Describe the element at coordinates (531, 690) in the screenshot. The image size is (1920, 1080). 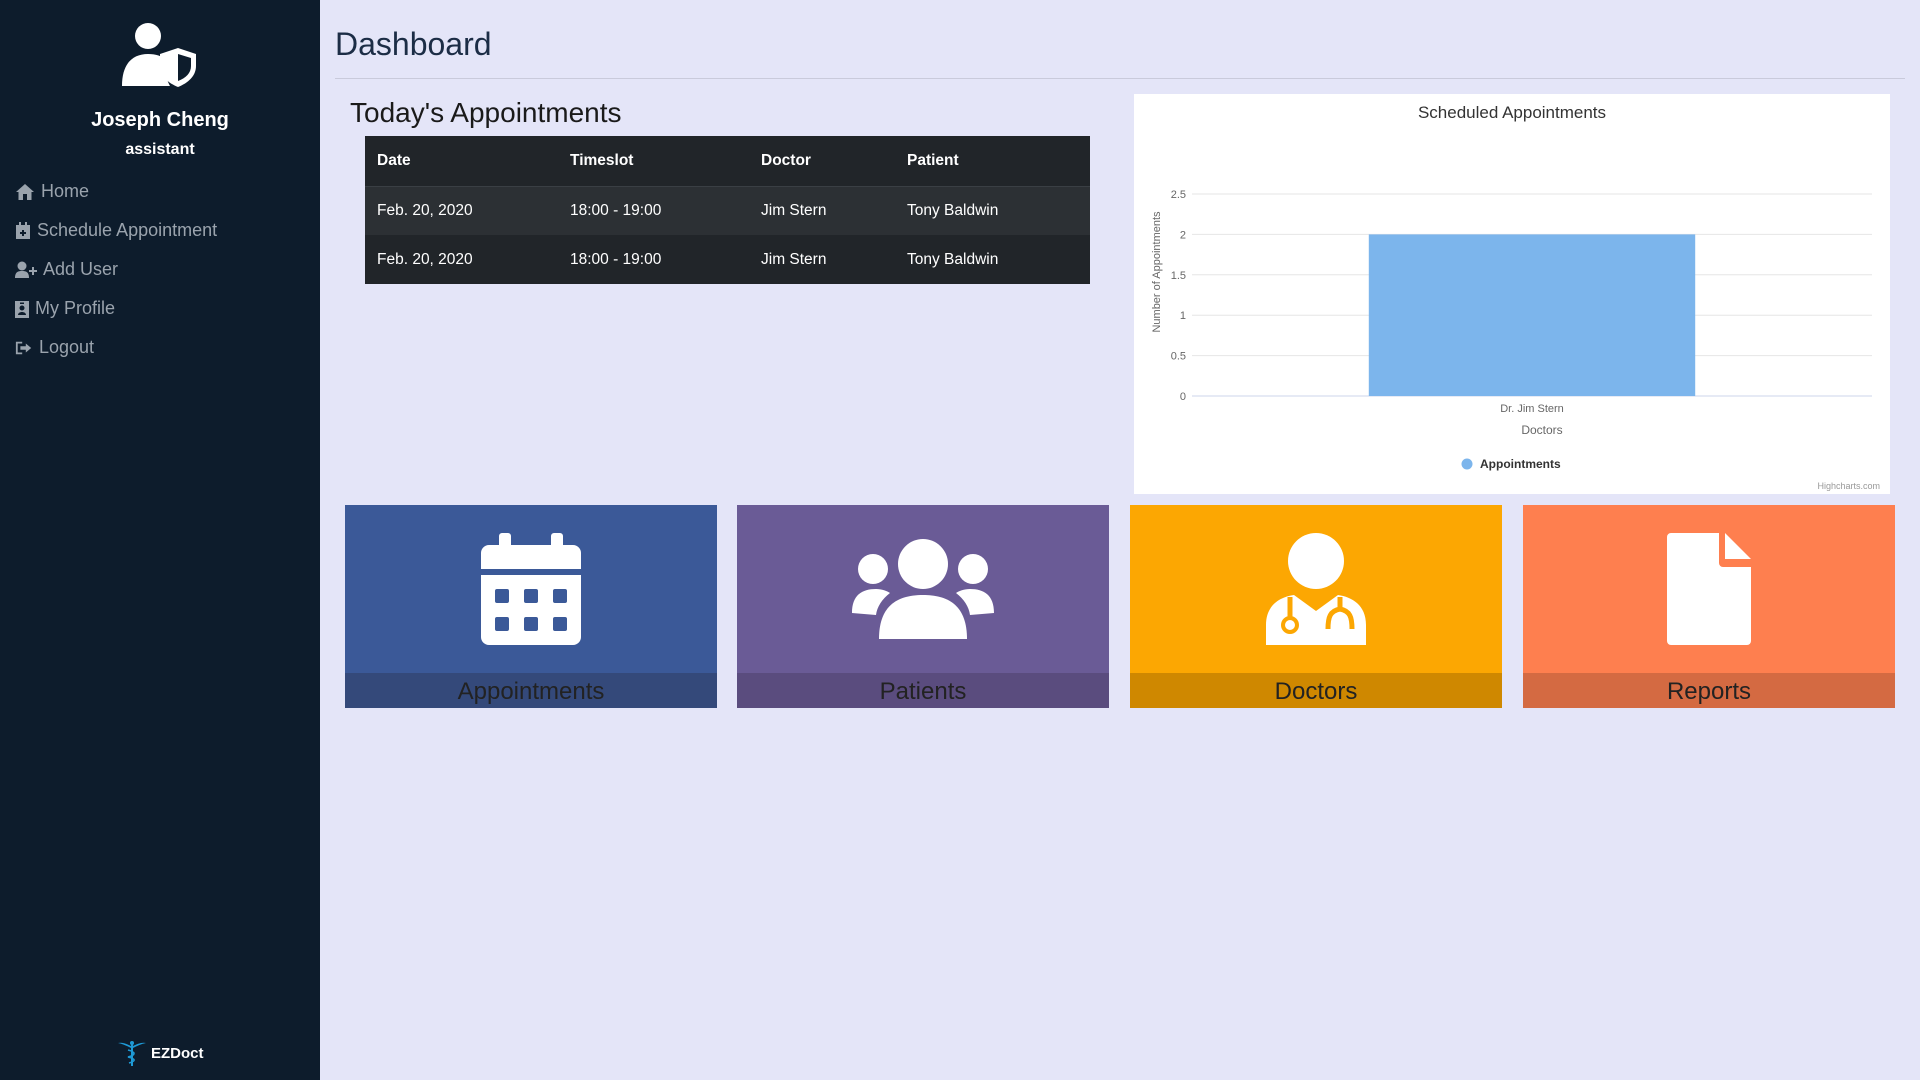
I see `tile-label: Appointments` at that location.